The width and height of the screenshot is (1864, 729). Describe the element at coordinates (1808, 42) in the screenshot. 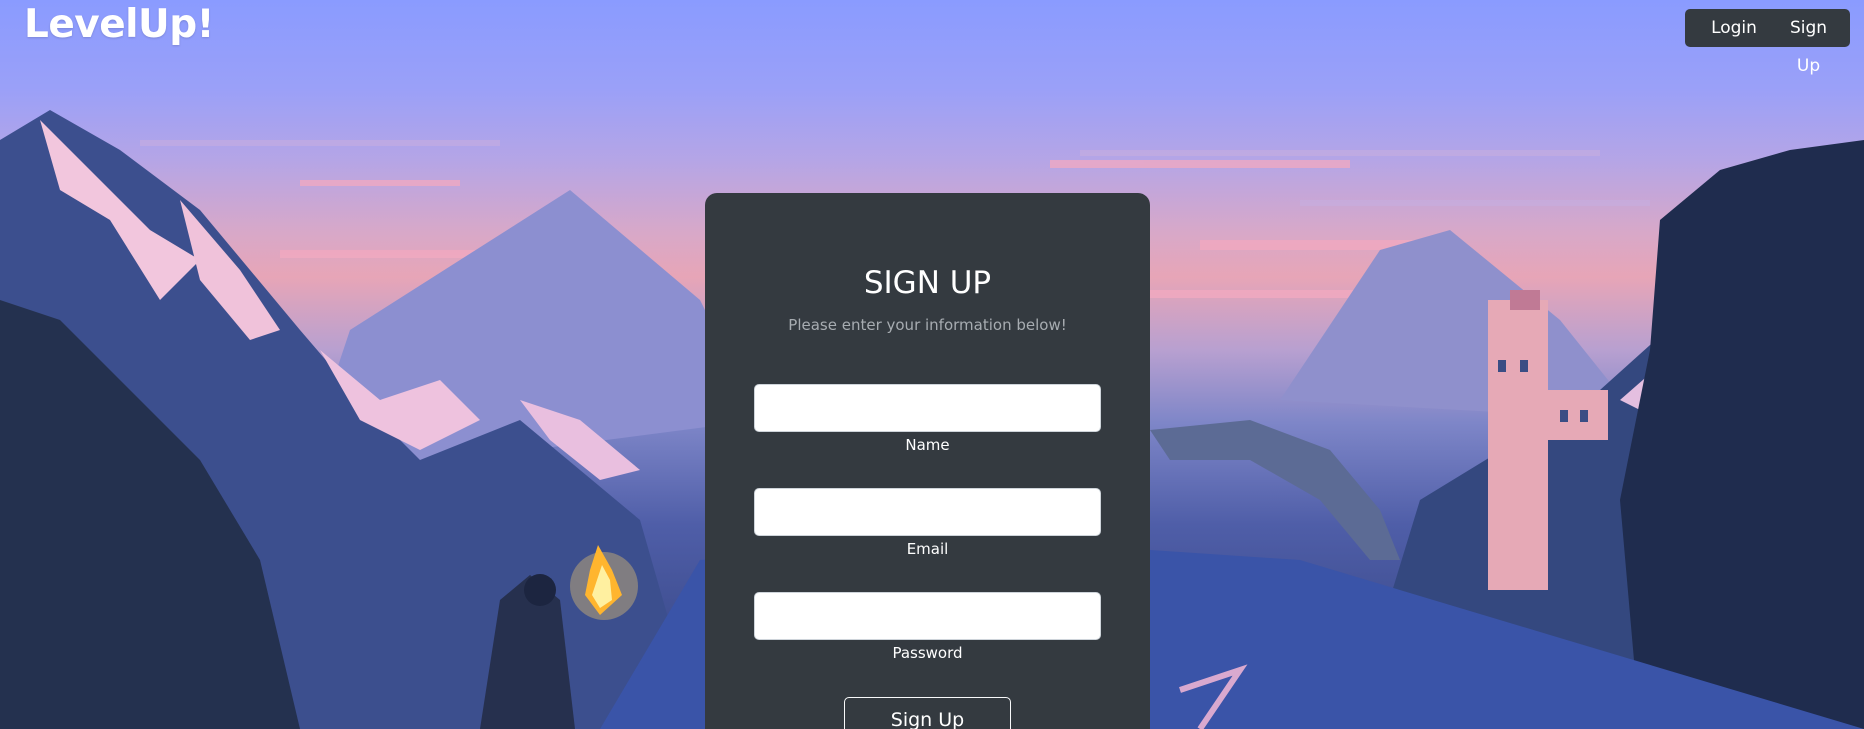

I see `signup-nav-button: Sign Up` at that location.